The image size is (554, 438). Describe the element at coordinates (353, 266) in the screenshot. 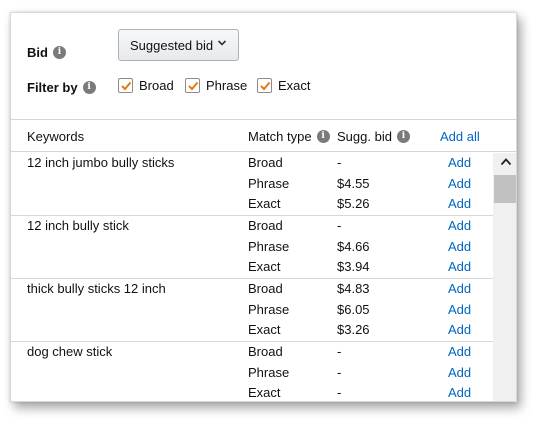

I see `sugg-bid-cell: $3.94` at that location.